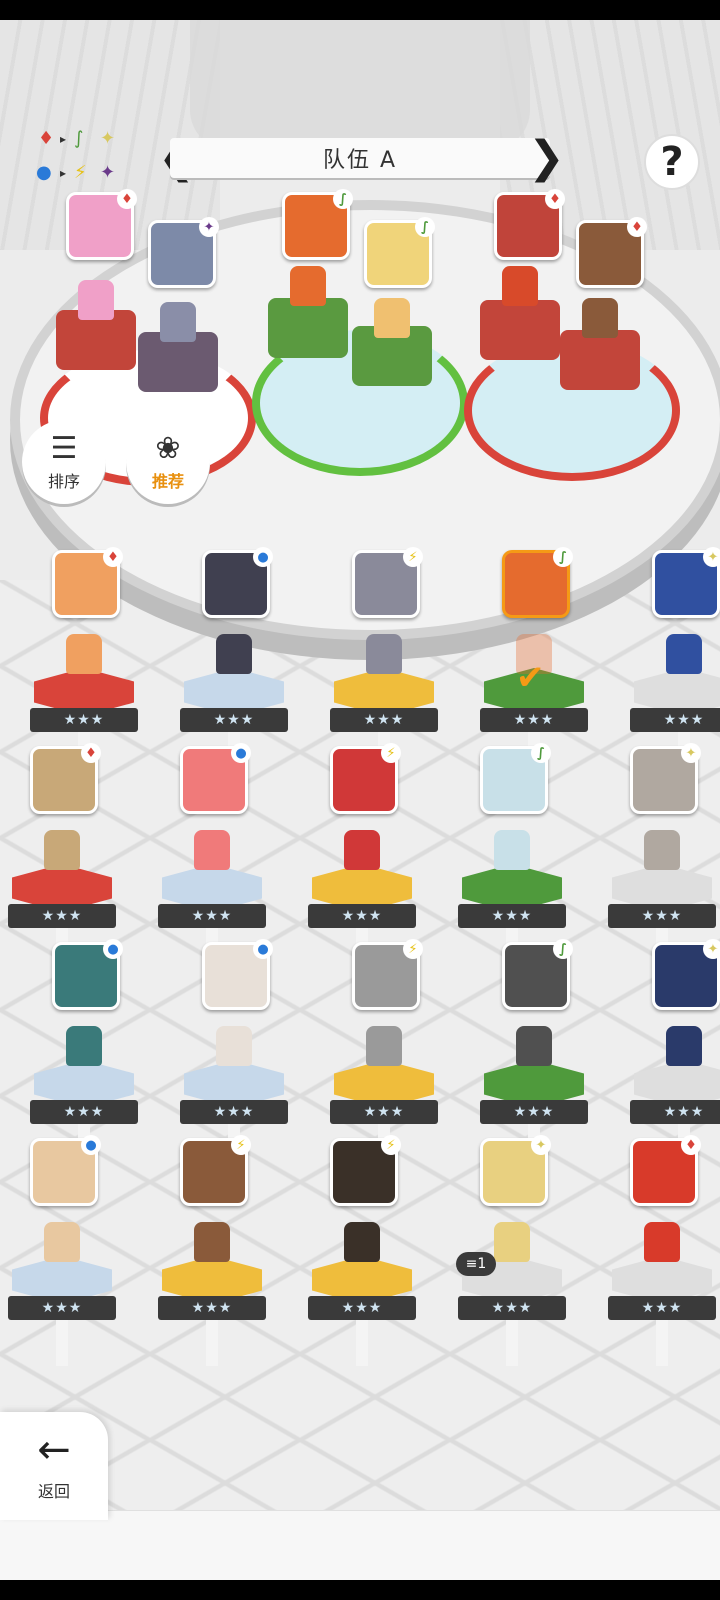  What do you see at coordinates (600, 360) in the screenshot?
I see `team-block` at bounding box center [600, 360].